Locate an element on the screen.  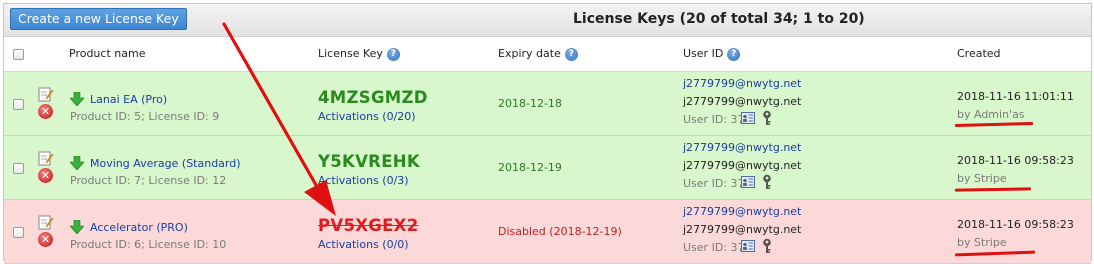
select-all-checkbox is located at coordinates (18, 54).